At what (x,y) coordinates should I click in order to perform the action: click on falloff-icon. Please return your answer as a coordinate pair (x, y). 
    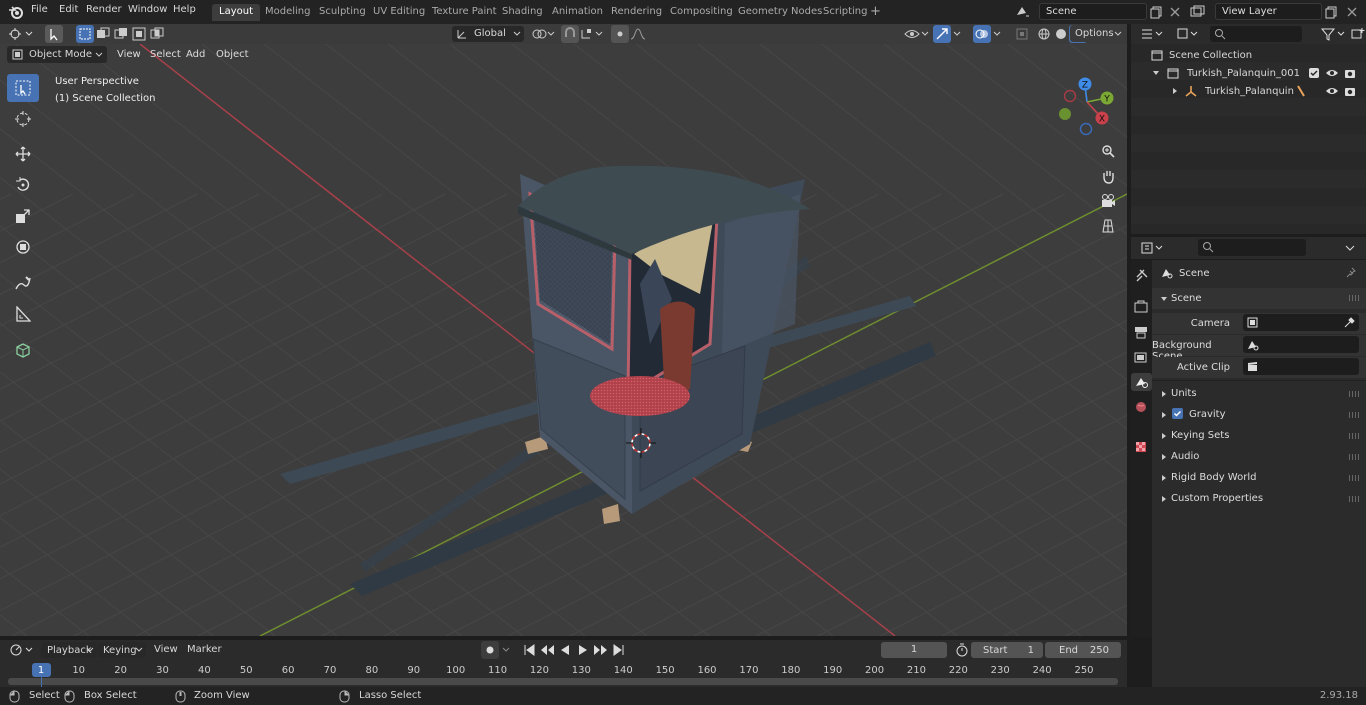
    Looking at the image, I should click on (642, 34).